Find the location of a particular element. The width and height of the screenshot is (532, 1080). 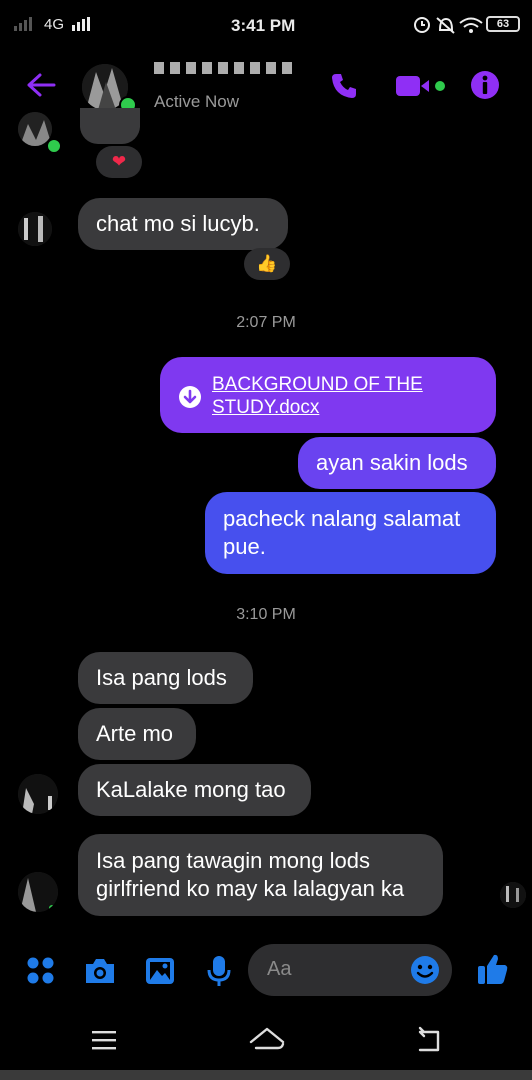

message-text: chat mo si lucyb. is located at coordinates (178, 223).